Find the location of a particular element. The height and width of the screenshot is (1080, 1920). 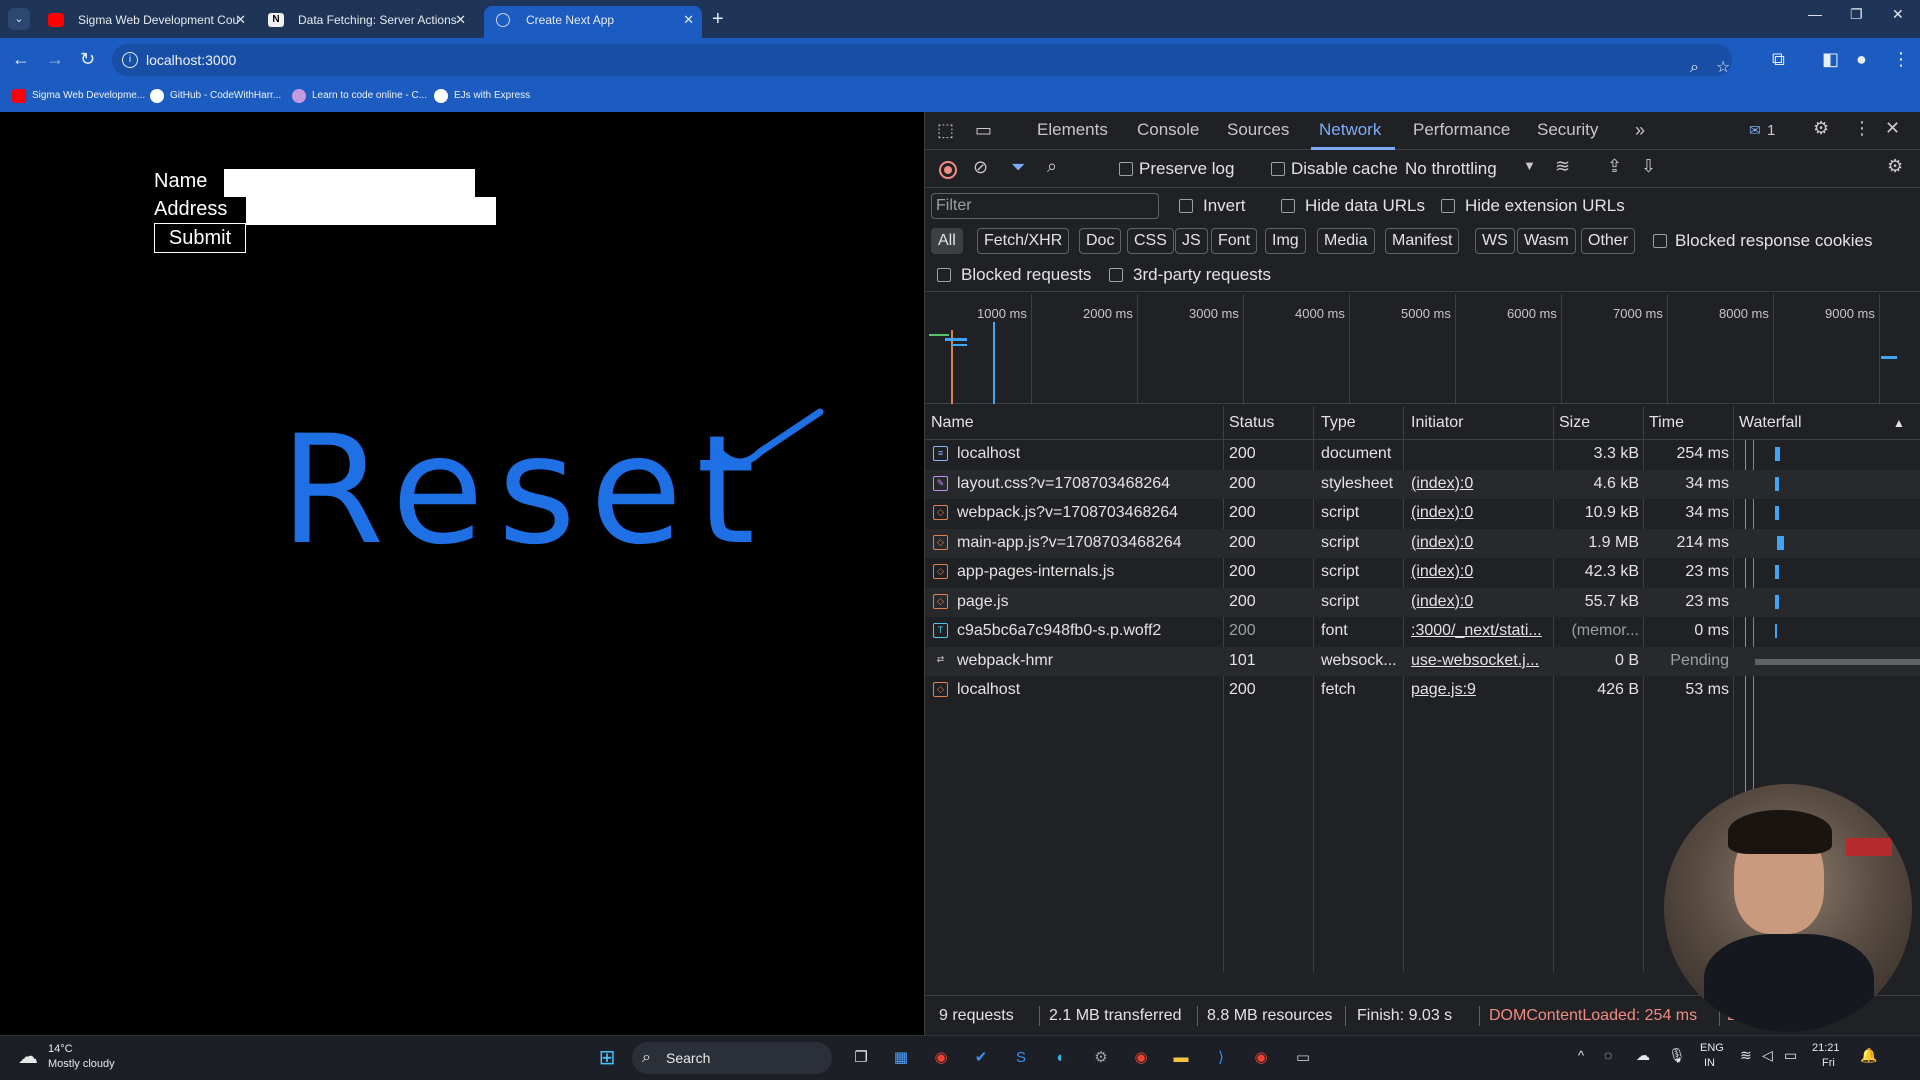

tab-sources: Sources is located at coordinates (1258, 130).